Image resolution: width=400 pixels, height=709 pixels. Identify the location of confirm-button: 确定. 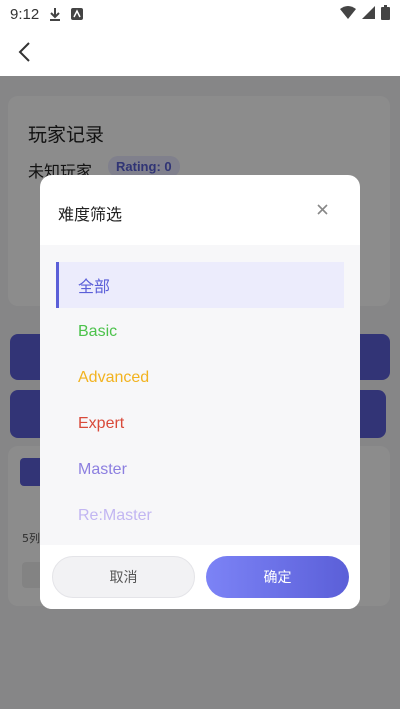
(277, 577).